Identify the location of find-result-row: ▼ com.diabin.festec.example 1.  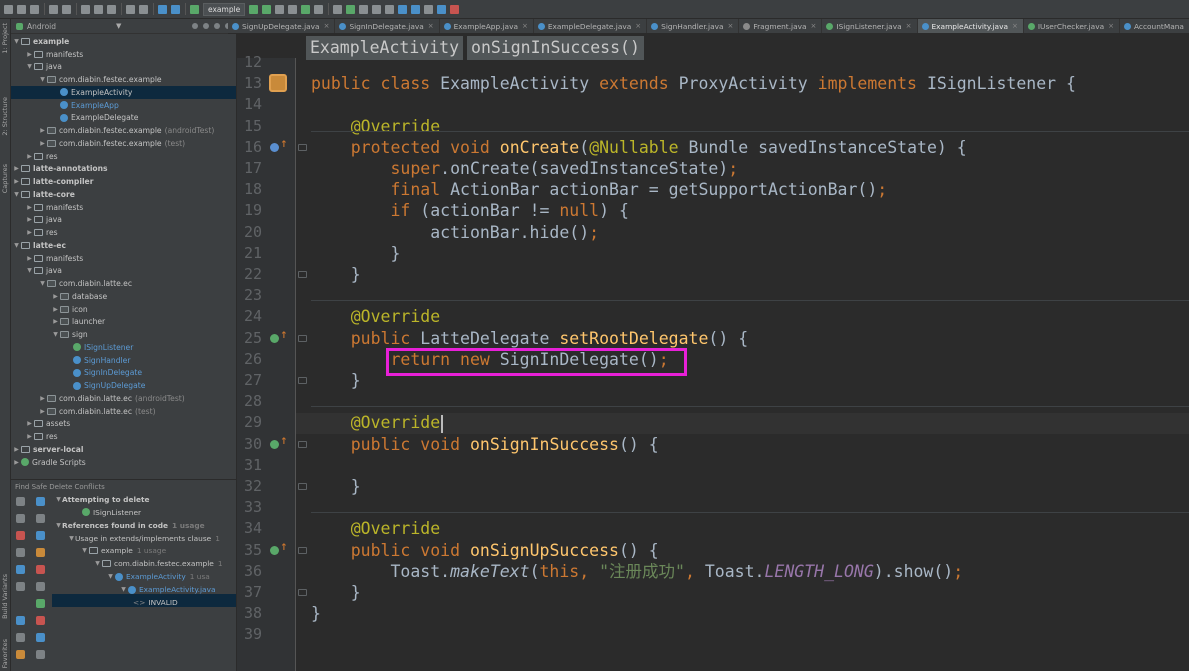
(158, 564).